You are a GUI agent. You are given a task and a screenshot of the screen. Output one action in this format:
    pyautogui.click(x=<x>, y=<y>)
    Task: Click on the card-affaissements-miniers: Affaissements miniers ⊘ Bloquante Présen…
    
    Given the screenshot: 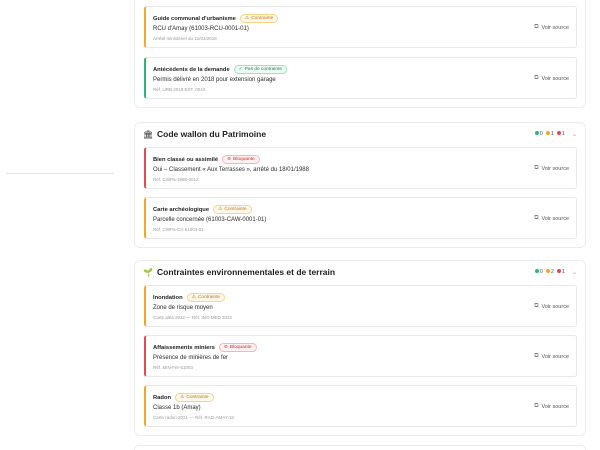 What is the action you would take?
    pyautogui.click(x=360, y=356)
    